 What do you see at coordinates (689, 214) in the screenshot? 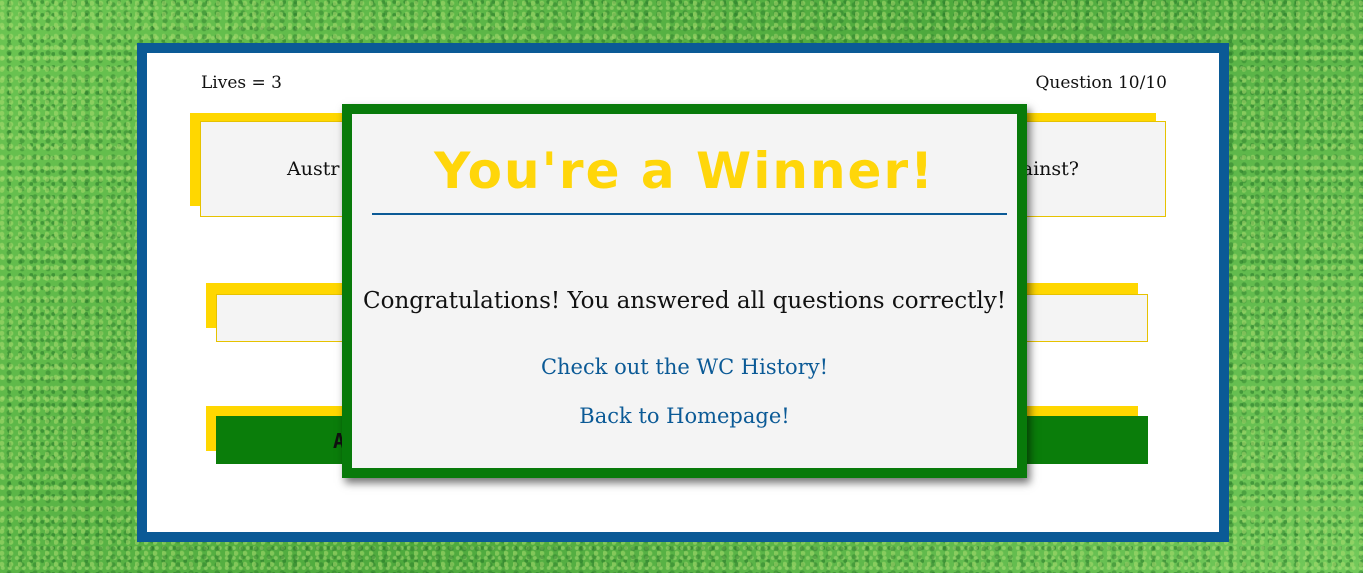
I see `modal-divider` at bounding box center [689, 214].